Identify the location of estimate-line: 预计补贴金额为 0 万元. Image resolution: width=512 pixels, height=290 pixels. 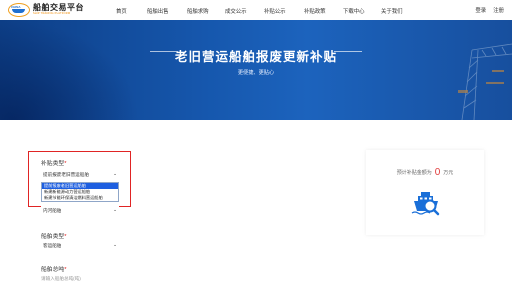
(425, 172).